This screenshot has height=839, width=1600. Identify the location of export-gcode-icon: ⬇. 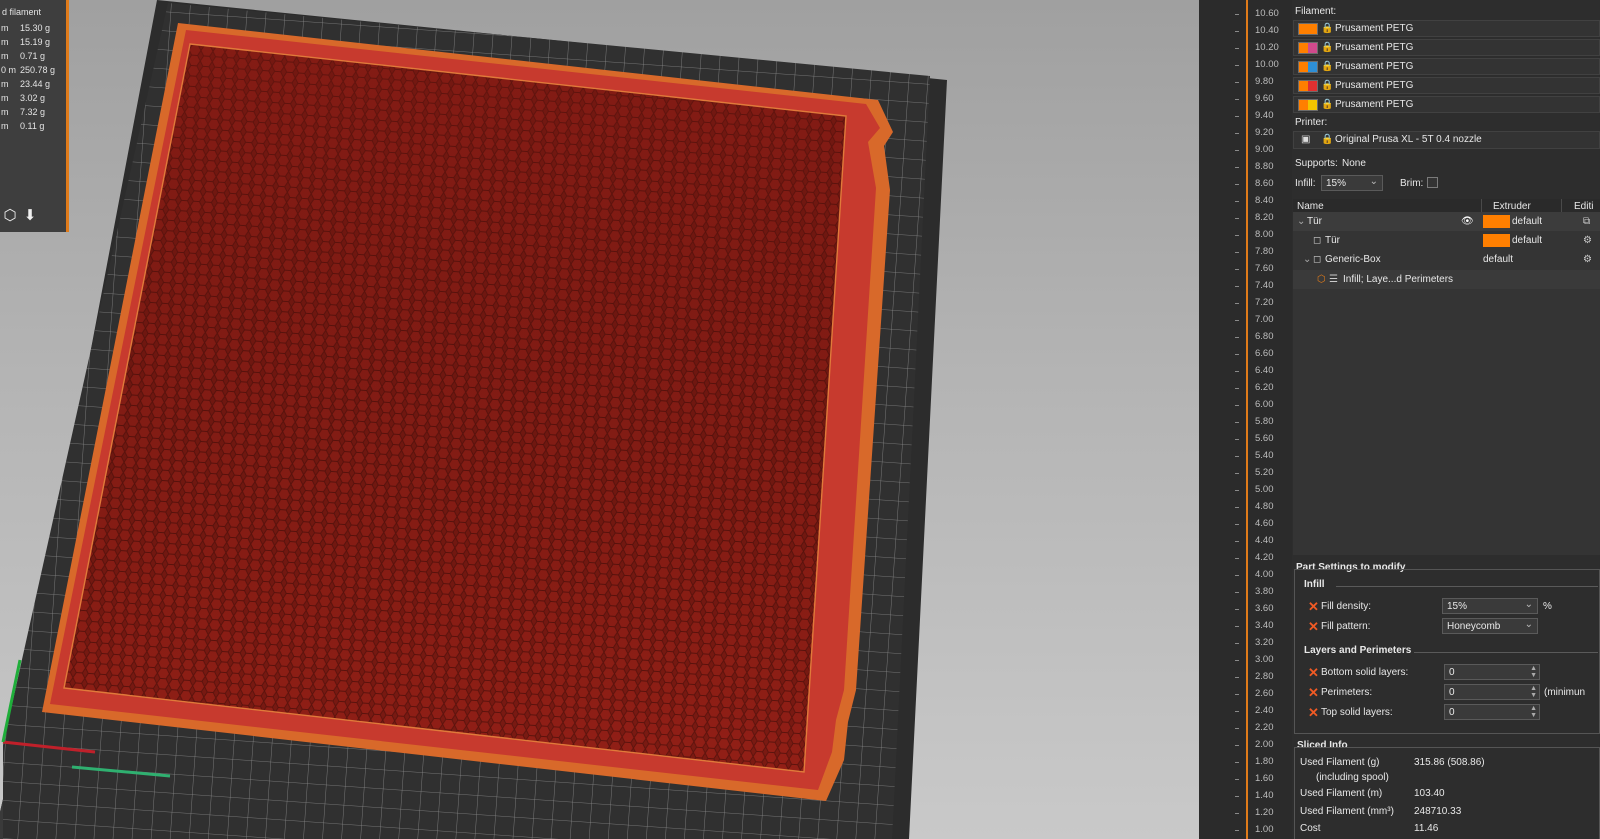
(30, 216).